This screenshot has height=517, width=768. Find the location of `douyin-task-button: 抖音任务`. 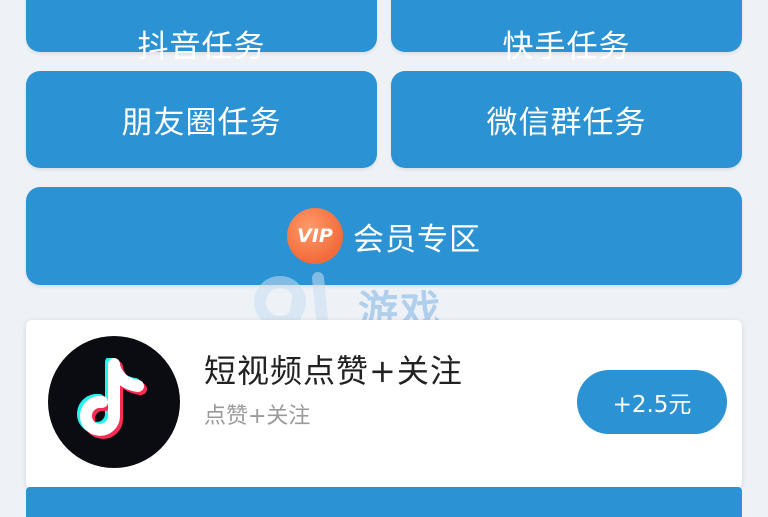

douyin-task-button: 抖音任务 is located at coordinates (201, 32).